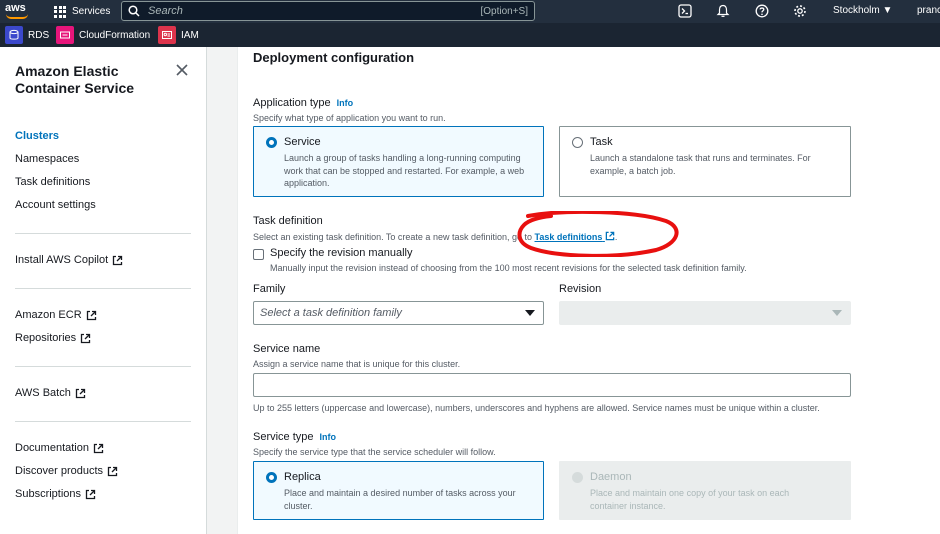  What do you see at coordinates (288, 221) in the screenshot?
I see `task-definition-label: Task definition` at bounding box center [288, 221].